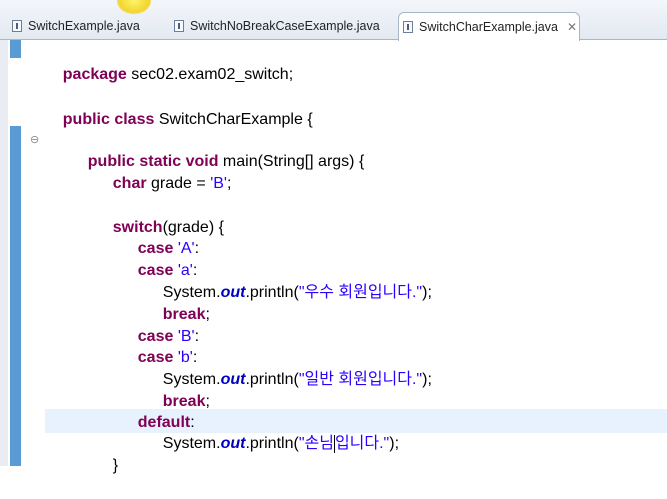 The image size is (667, 499). I want to click on tab-label: SwitchNoBreakCaseExample.java, so click(285, 26).